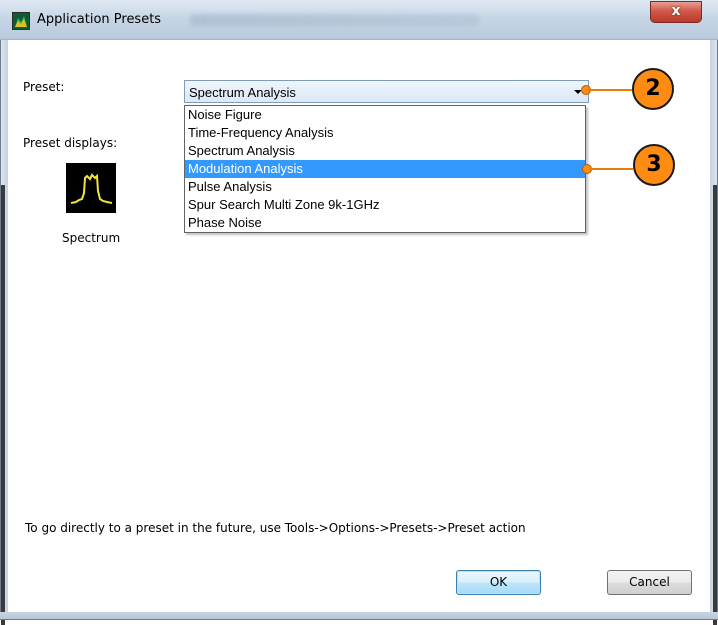  What do you see at coordinates (385, 133) in the screenshot?
I see `preset-option-time-frequency-analysis: Time-Frequency Analysis` at bounding box center [385, 133].